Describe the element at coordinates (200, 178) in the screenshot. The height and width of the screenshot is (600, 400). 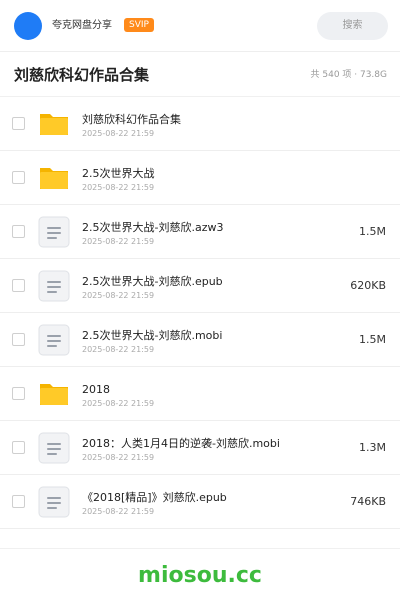
I see `folder-row: 2.5次世界大战 2025-08-22 21:59` at that location.